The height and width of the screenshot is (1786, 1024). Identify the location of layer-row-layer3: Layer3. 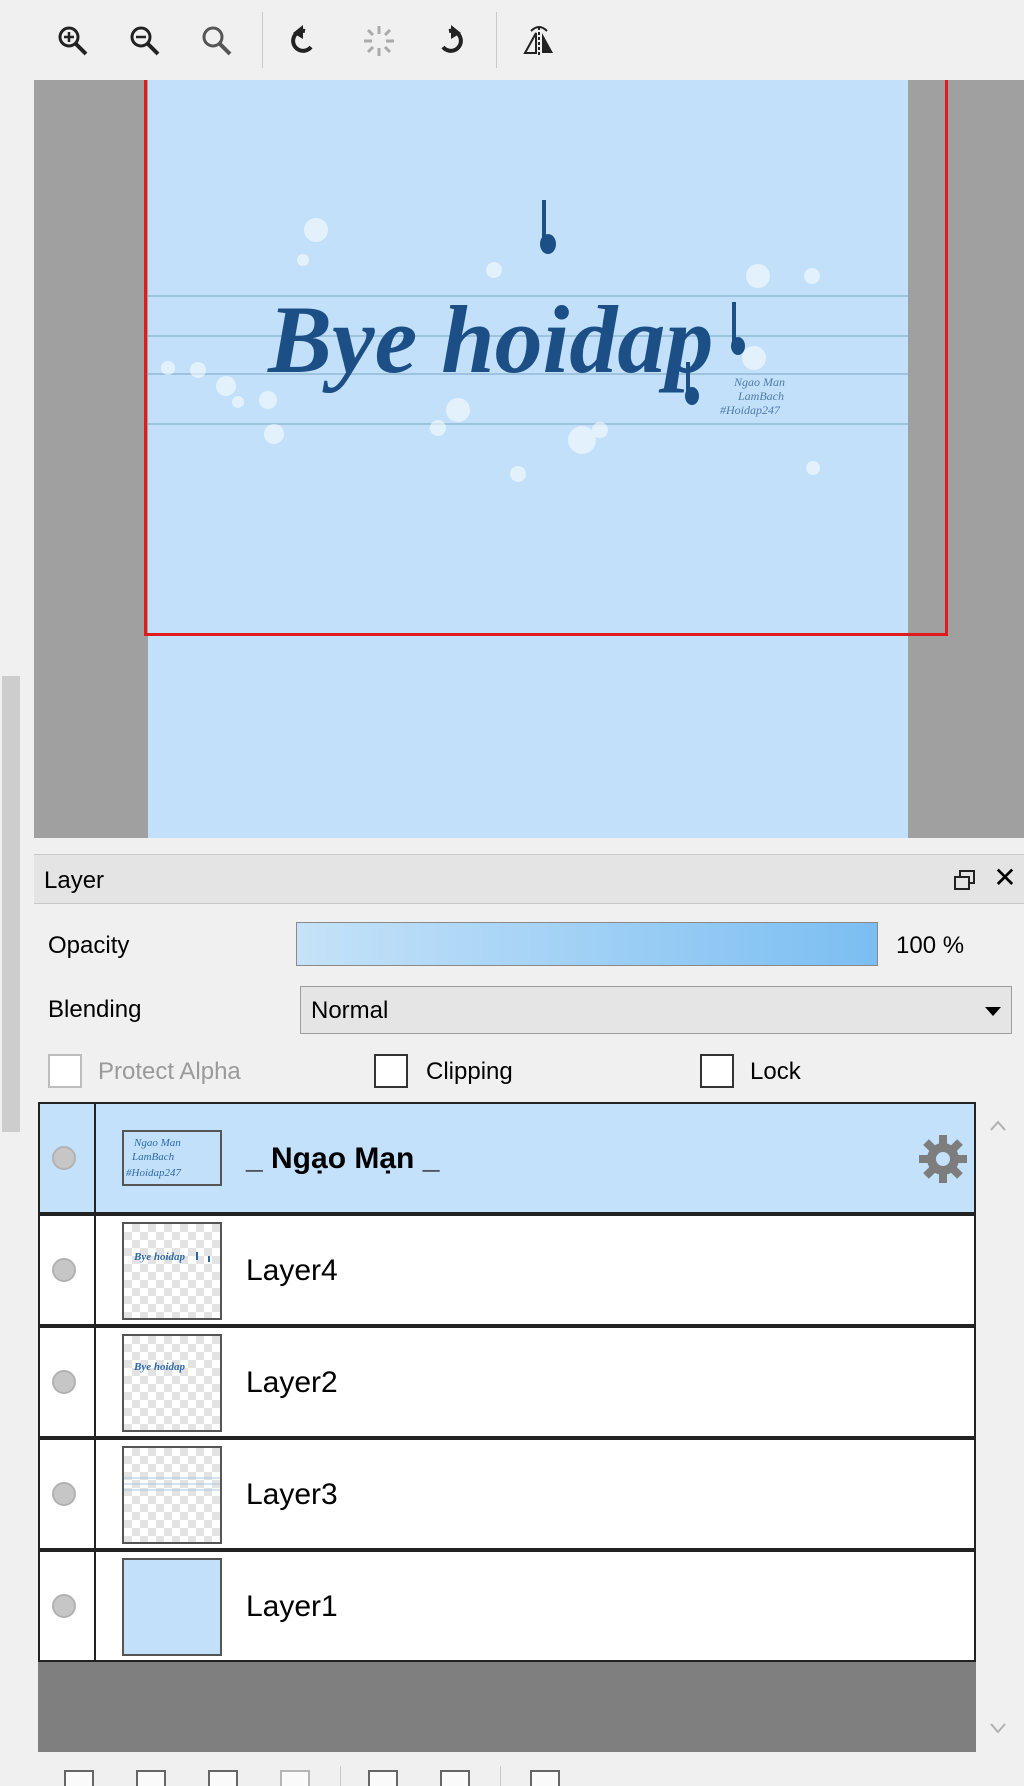
(507, 1494).